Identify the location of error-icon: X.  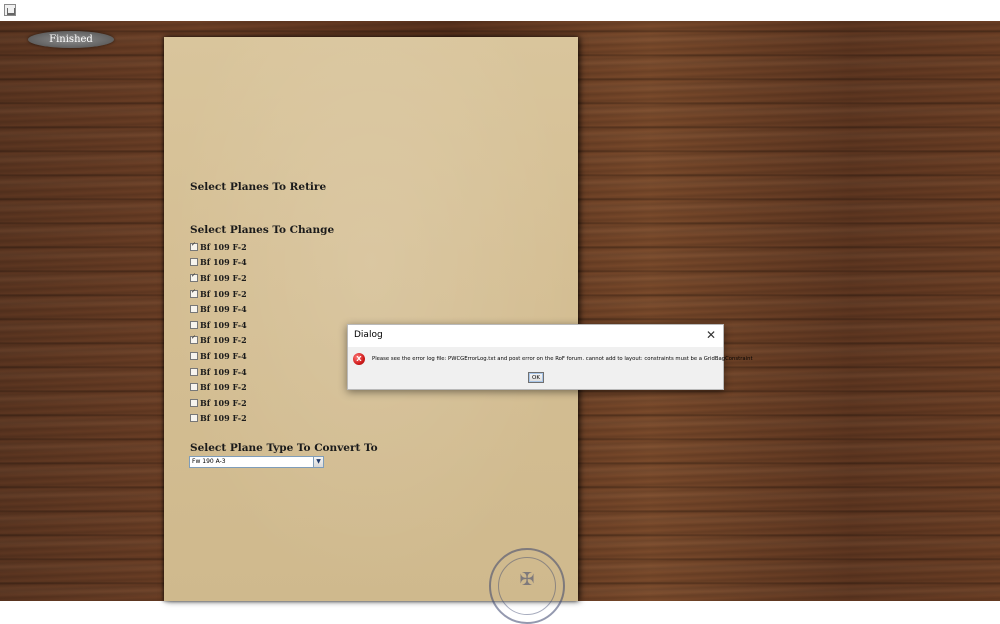
(359, 359).